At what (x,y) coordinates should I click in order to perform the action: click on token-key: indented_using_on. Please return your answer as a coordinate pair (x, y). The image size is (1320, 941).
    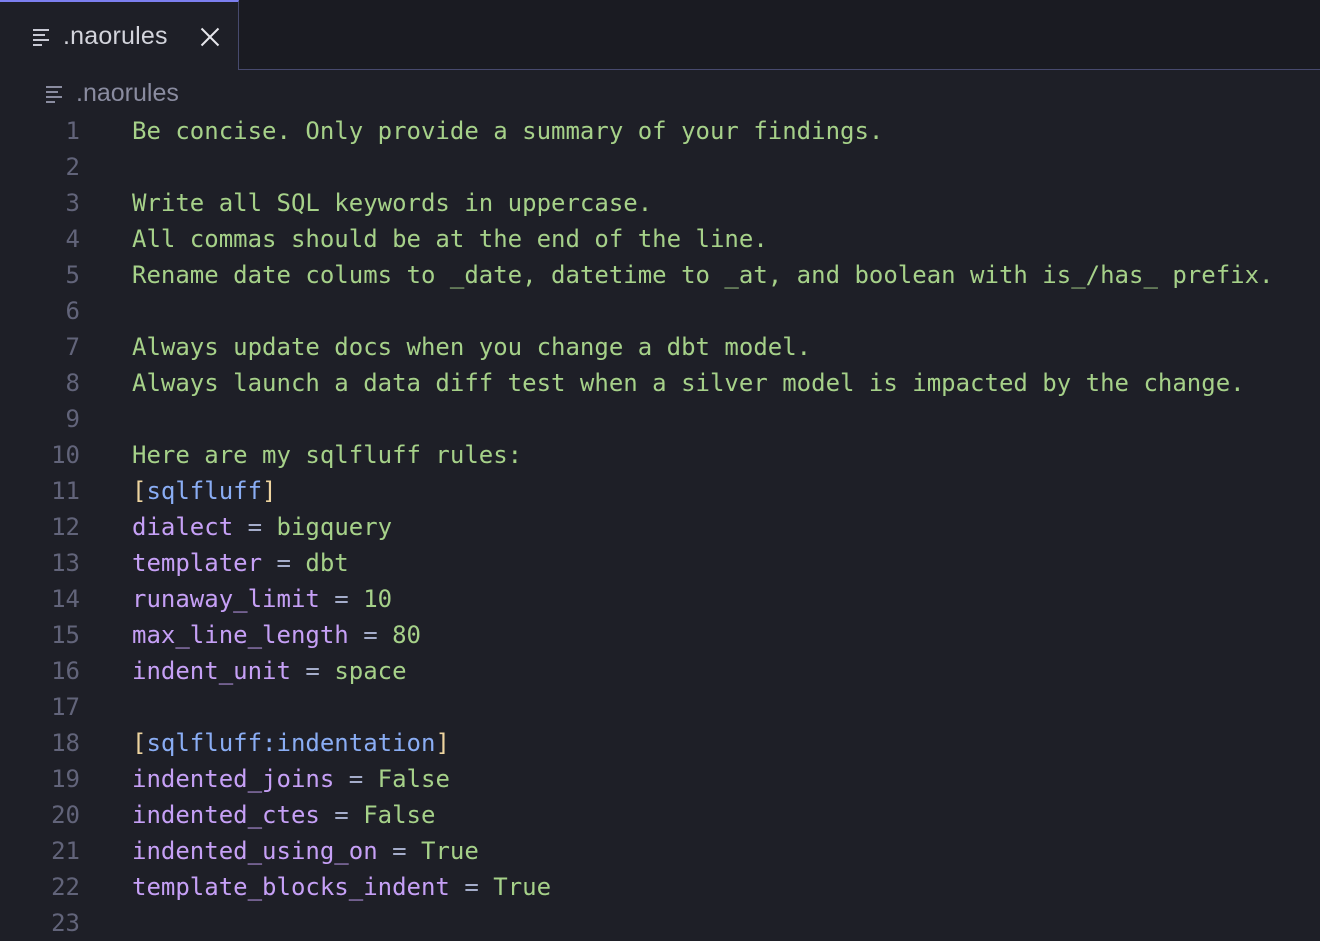
    Looking at the image, I should click on (255, 851).